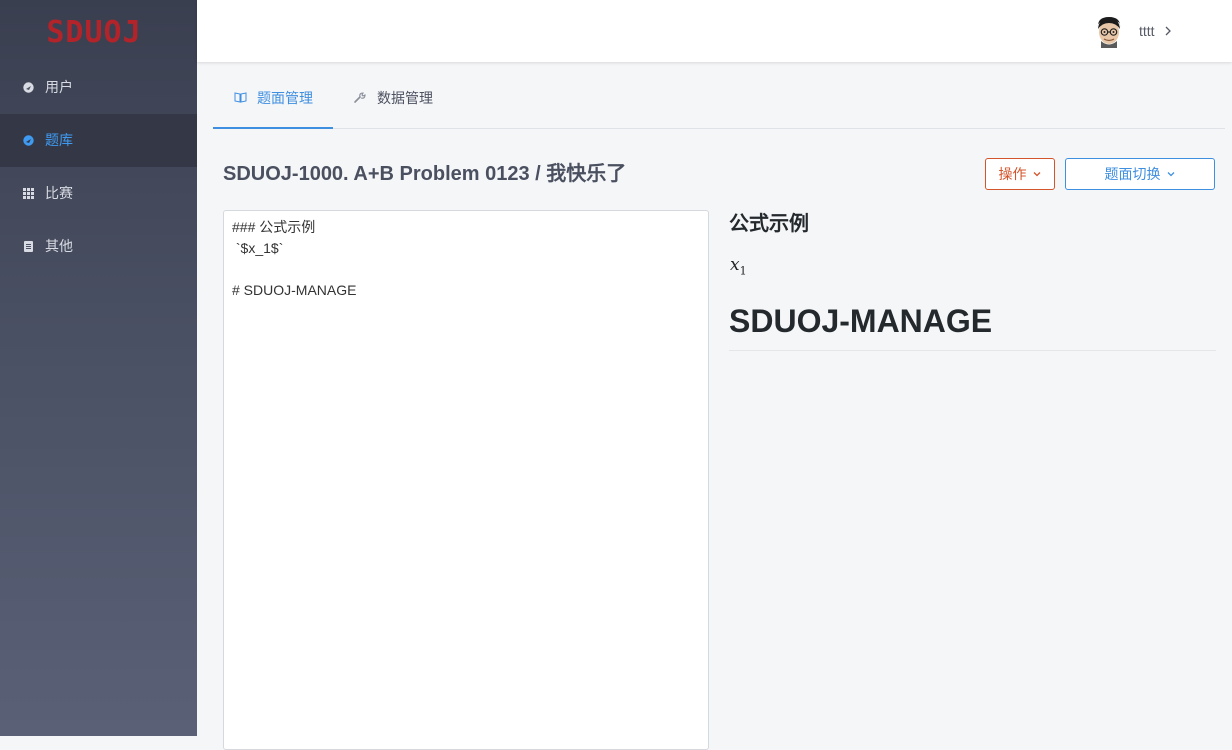  Describe the element at coordinates (59, 140) in the screenshot. I see `sidebar-item-label: 题库` at that location.